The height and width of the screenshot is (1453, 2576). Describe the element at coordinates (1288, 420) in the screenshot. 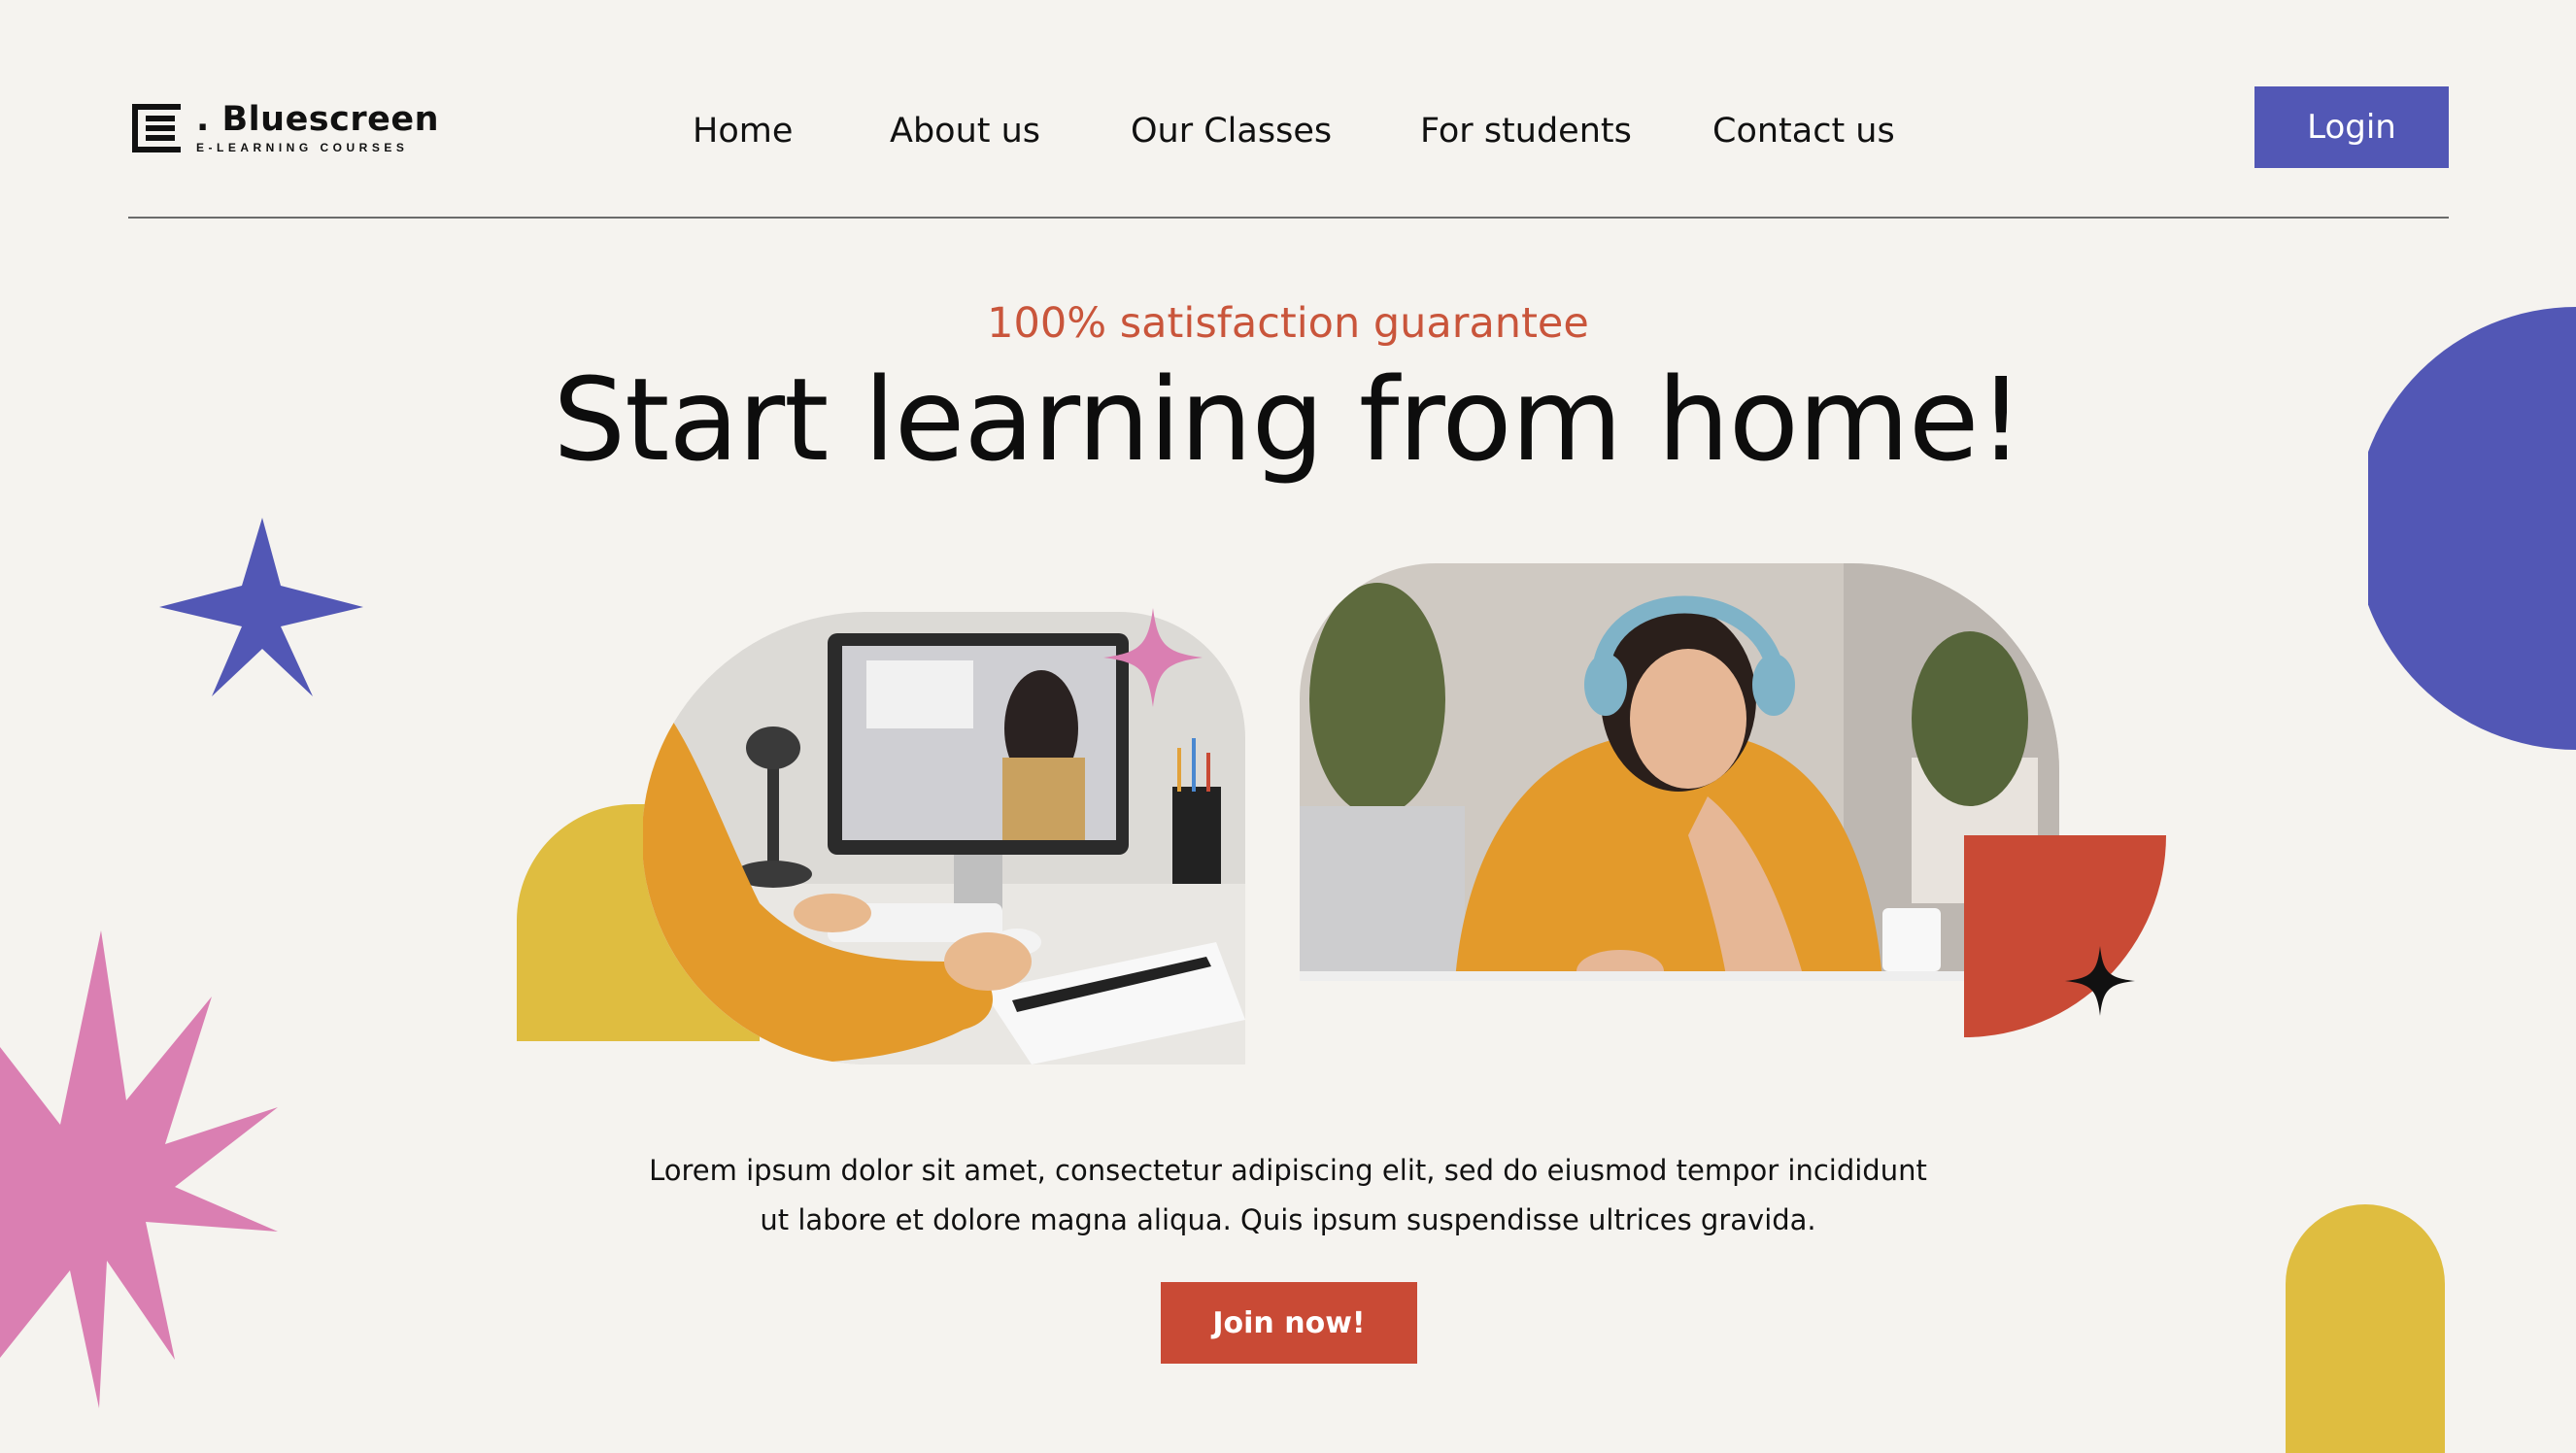

I see `hero-title: Start learning from home!` at that location.